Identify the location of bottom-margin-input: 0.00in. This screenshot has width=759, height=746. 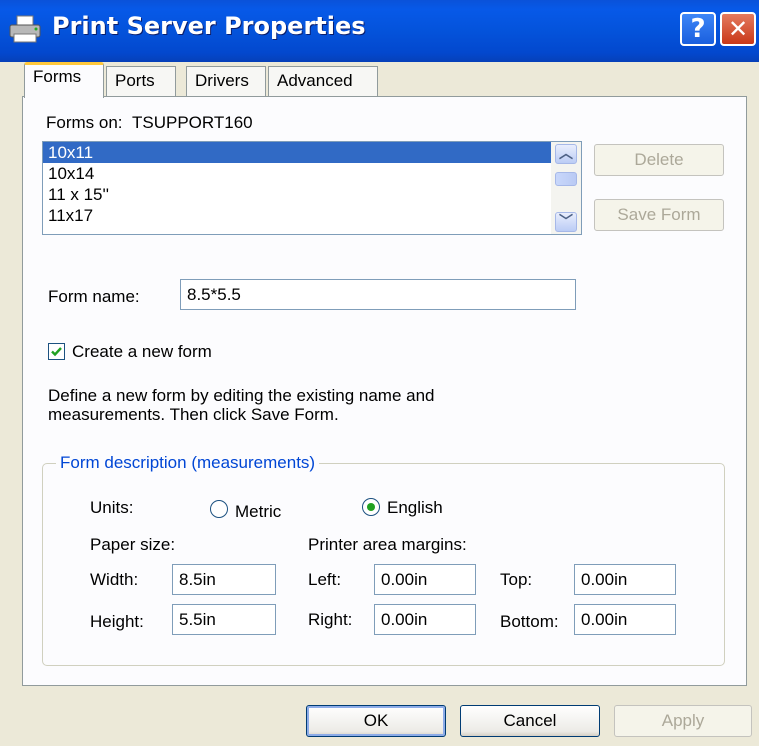
(625, 619).